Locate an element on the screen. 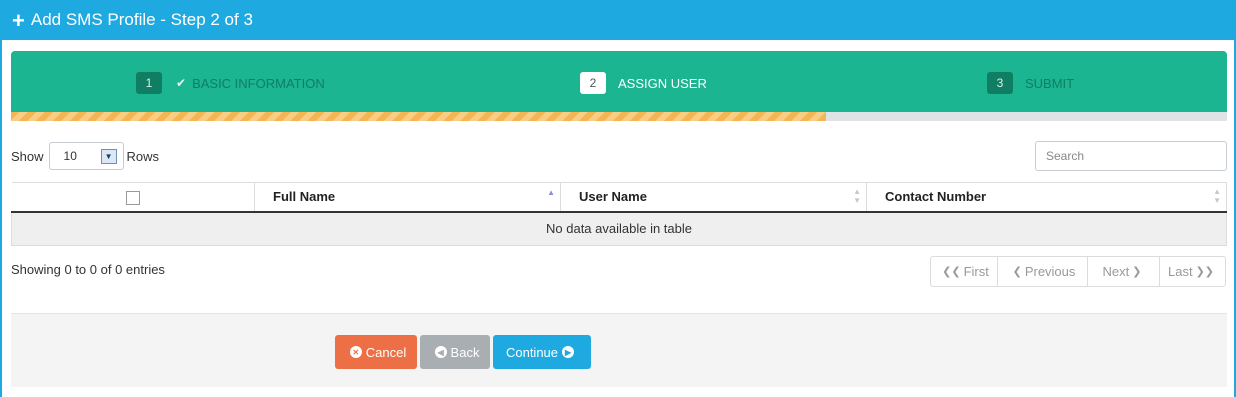 This screenshot has height=397, width=1236. step-label: SUBMIT is located at coordinates (1050, 83).